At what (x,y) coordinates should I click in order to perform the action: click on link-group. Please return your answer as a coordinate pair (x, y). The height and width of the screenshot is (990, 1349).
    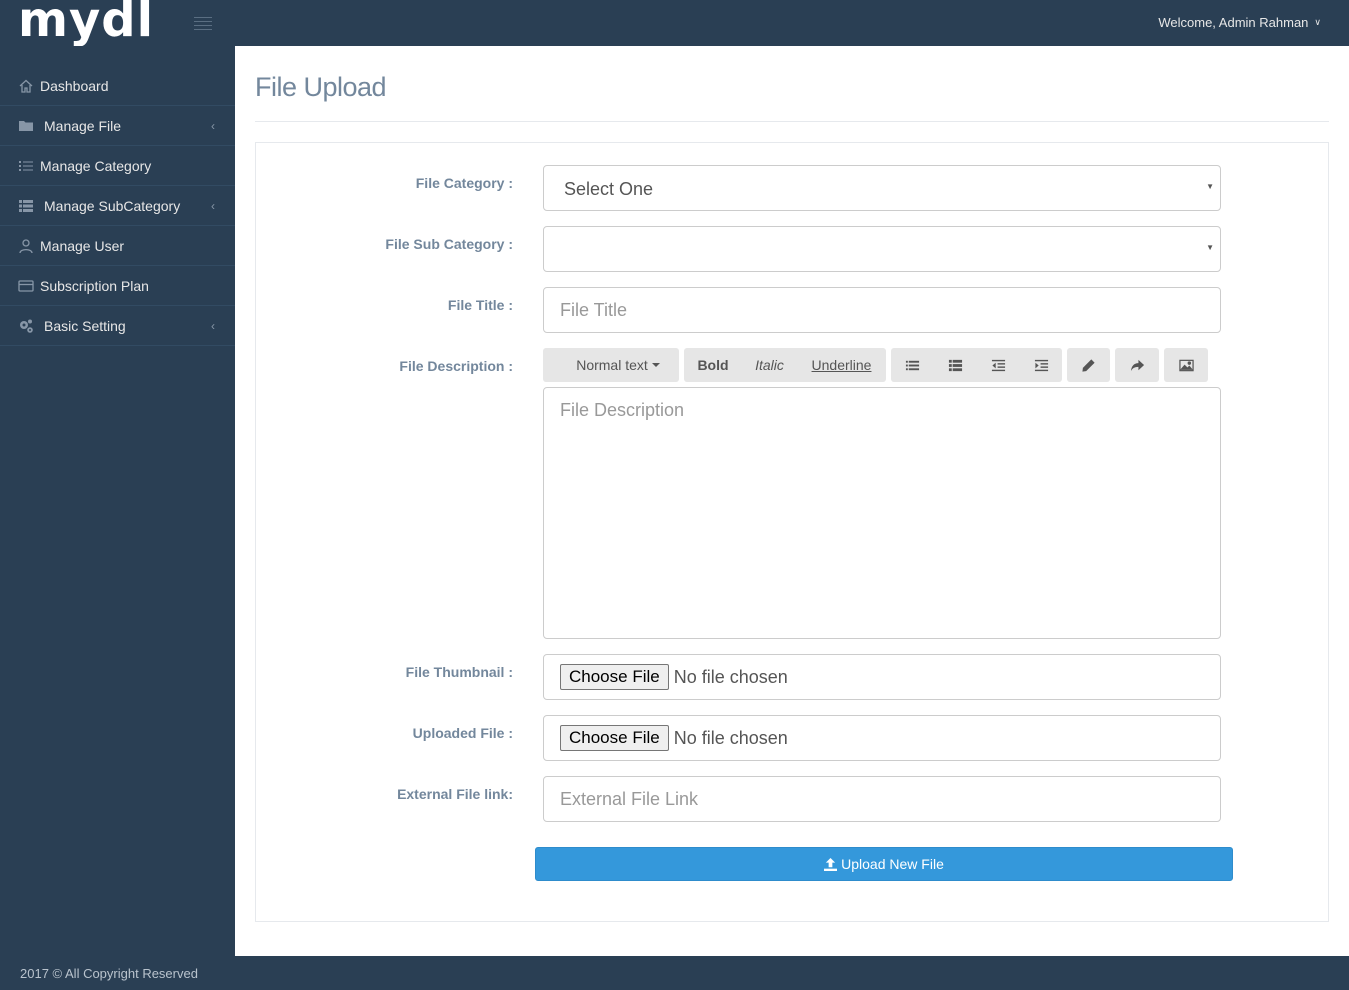
    Looking at the image, I should click on (1088, 365).